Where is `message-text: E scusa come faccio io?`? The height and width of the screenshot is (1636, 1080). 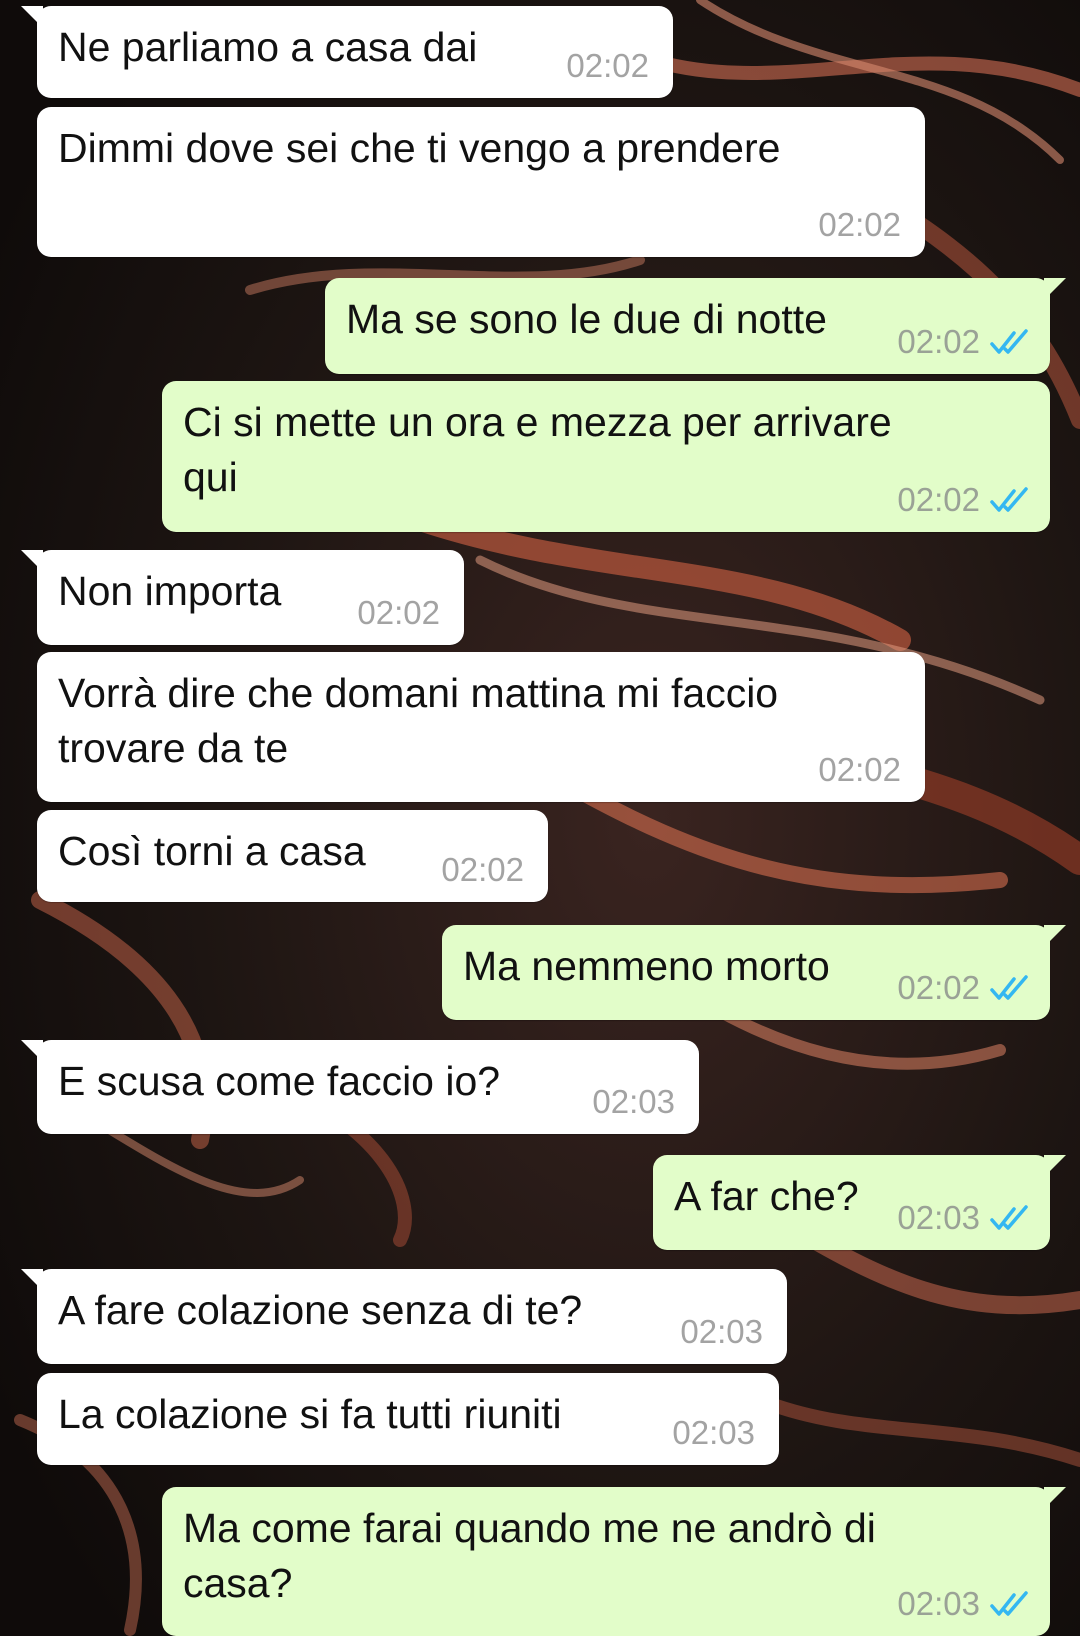
message-text: E scusa come faccio io? is located at coordinates (279, 1081).